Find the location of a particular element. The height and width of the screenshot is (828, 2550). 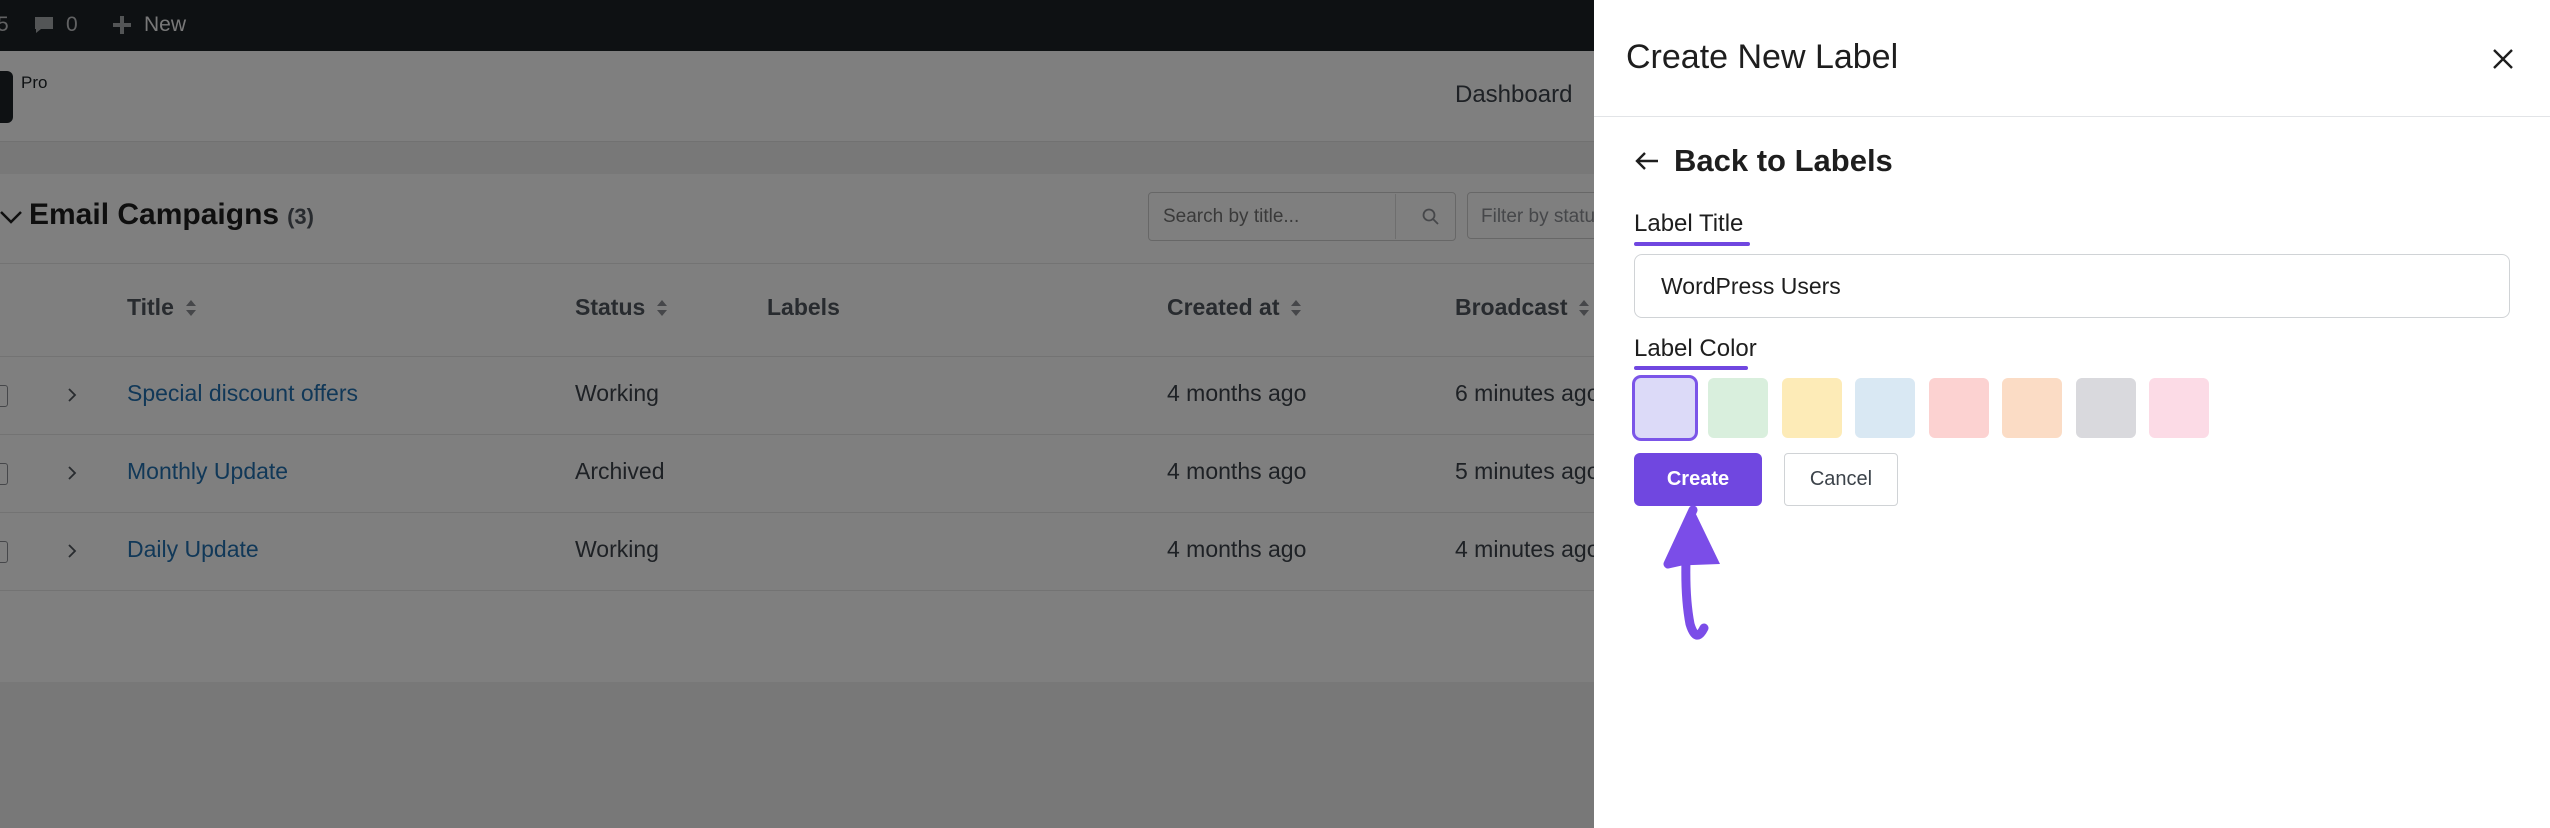

label-color-underline is located at coordinates (1691, 368).